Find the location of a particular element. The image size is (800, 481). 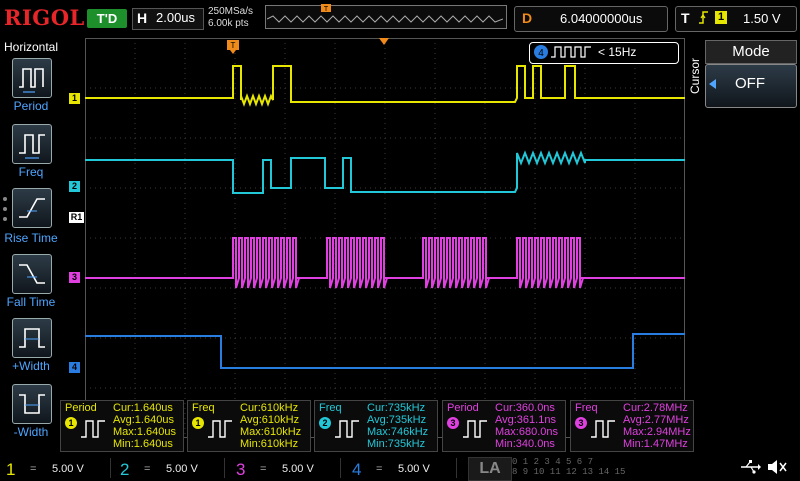

pos-width-button is located at coordinates (32, 338).